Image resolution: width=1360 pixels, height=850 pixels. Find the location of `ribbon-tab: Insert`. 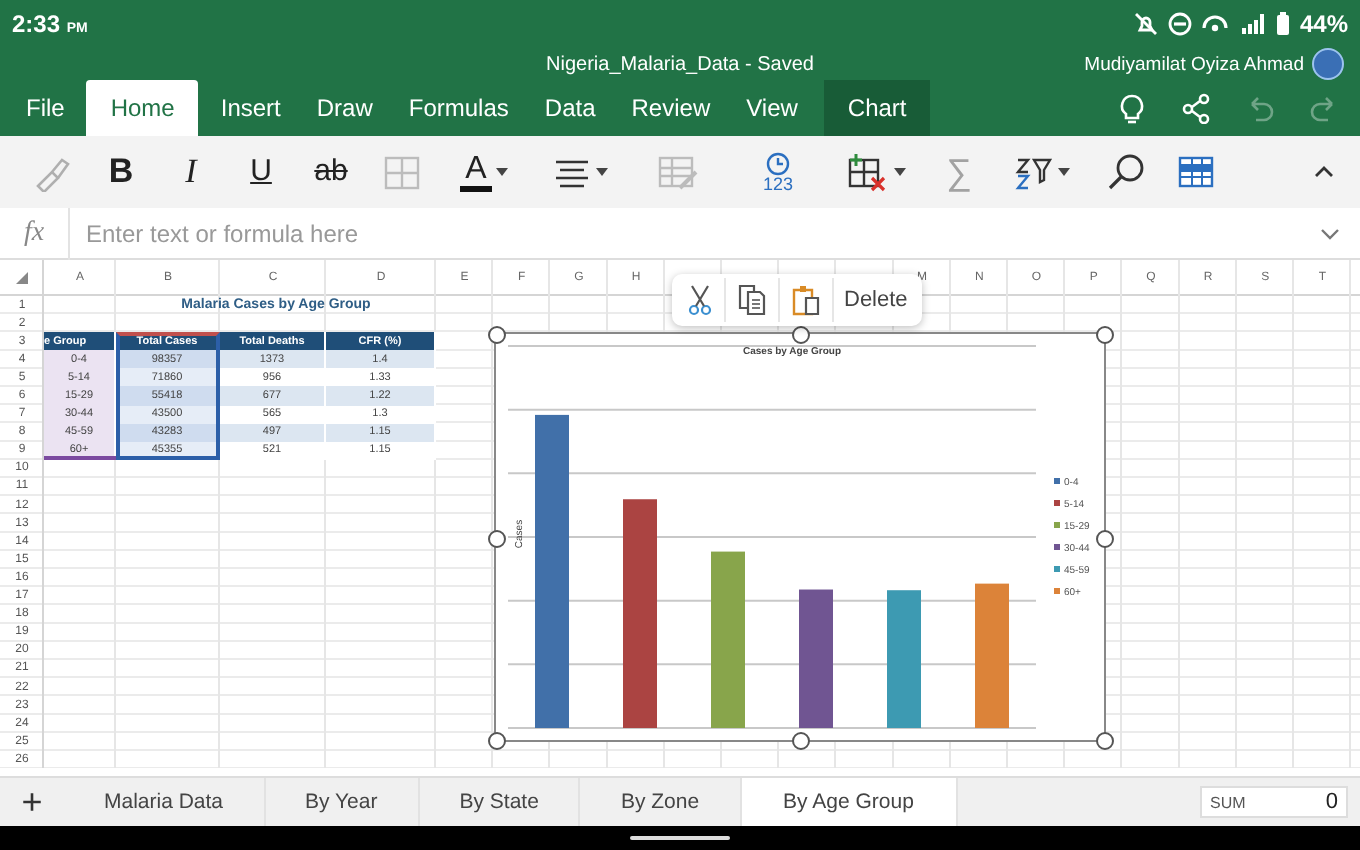

ribbon-tab: Insert is located at coordinates (250, 108).